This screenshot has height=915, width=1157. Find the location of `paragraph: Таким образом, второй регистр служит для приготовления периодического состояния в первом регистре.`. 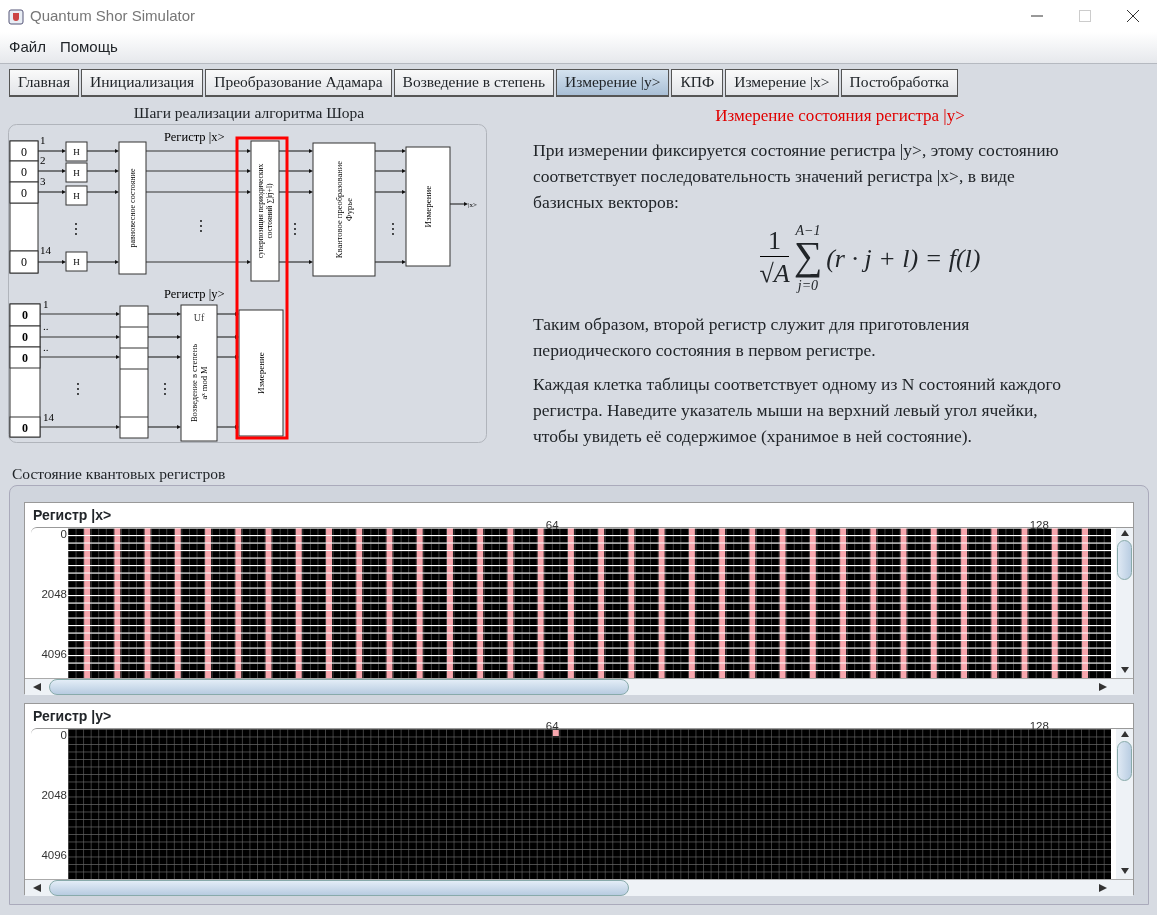

paragraph: Таким образом, второй регистр служит для приготовления периодического состояния в первом регистре. is located at coordinates (752, 337).